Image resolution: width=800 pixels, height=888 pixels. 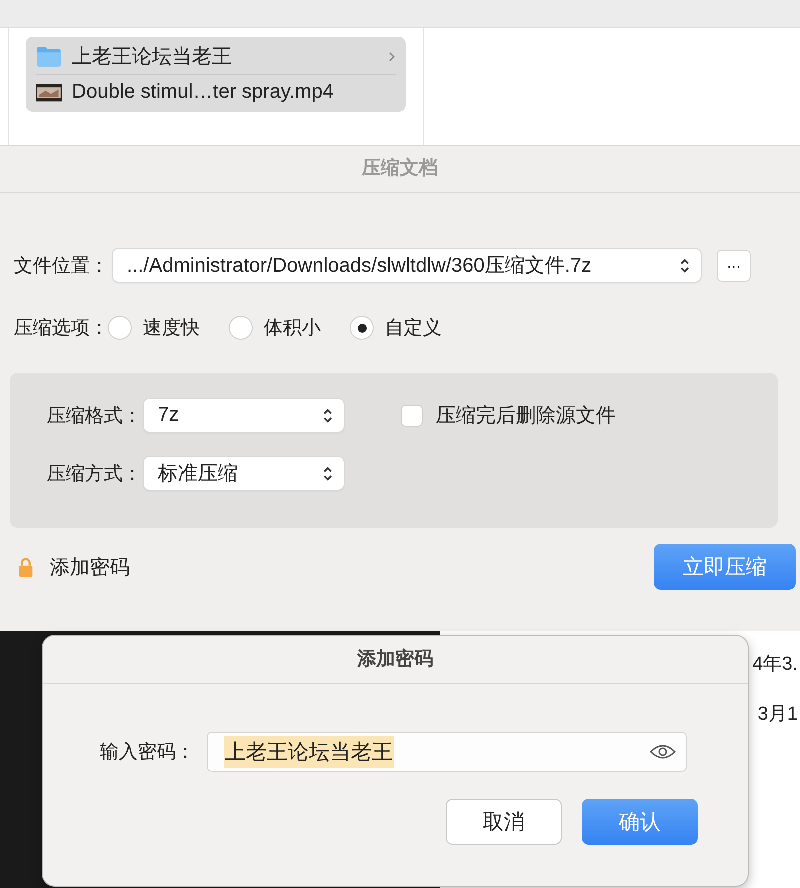 What do you see at coordinates (395, 660) in the screenshot?
I see `dialog-title: 添加密码` at bounding box center [395, 660].